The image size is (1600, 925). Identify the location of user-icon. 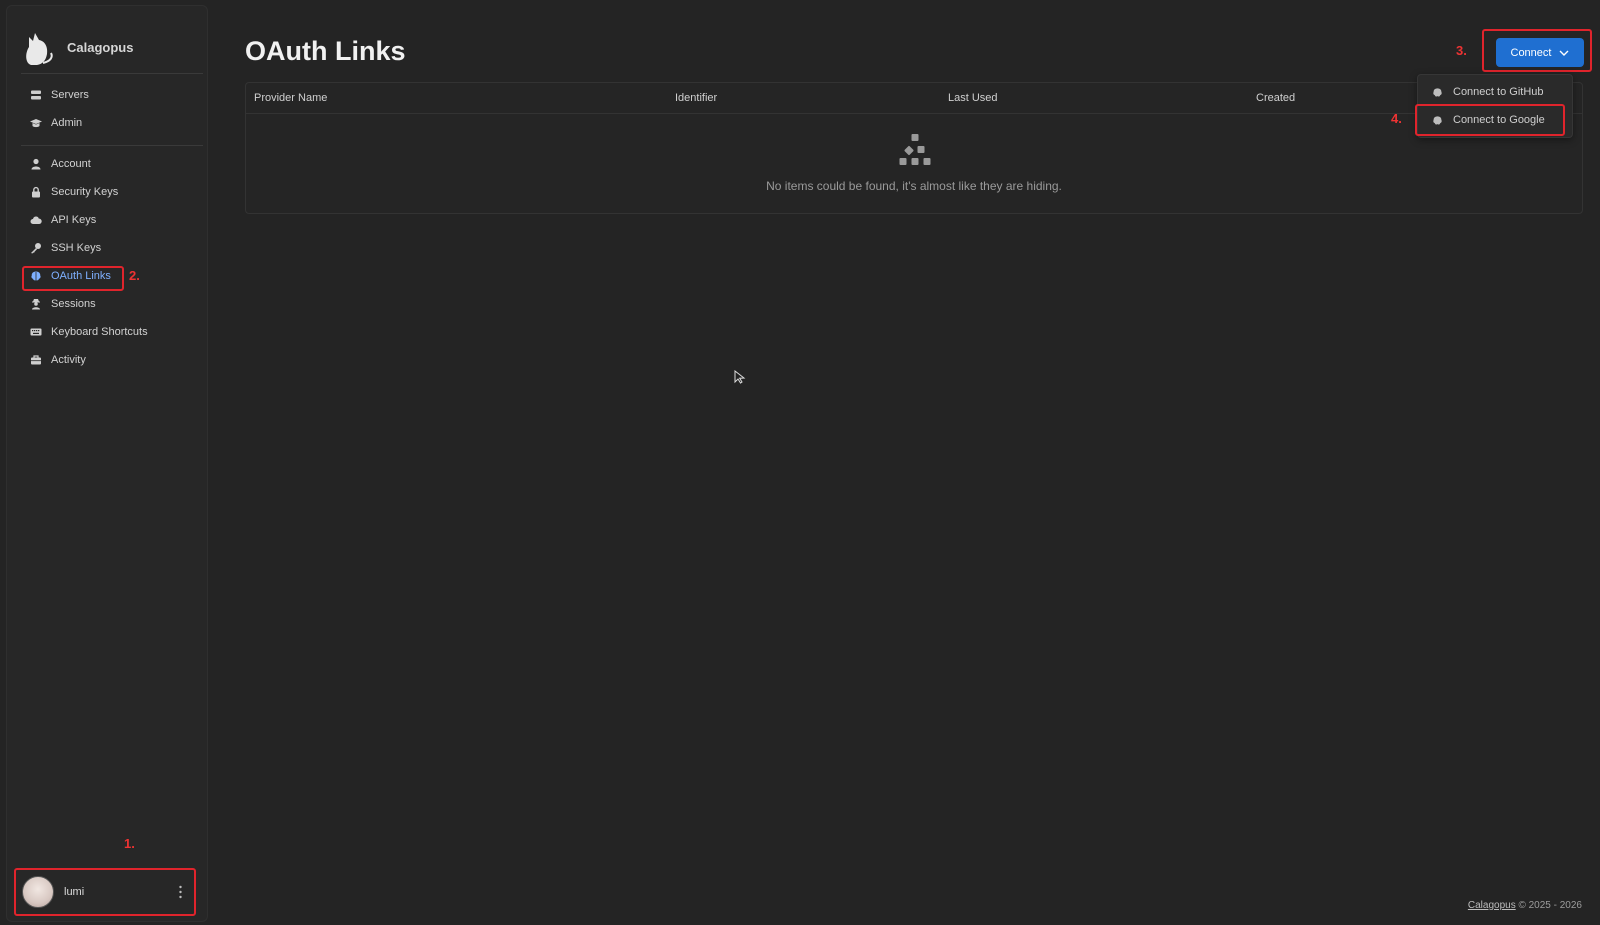
(36, 164).